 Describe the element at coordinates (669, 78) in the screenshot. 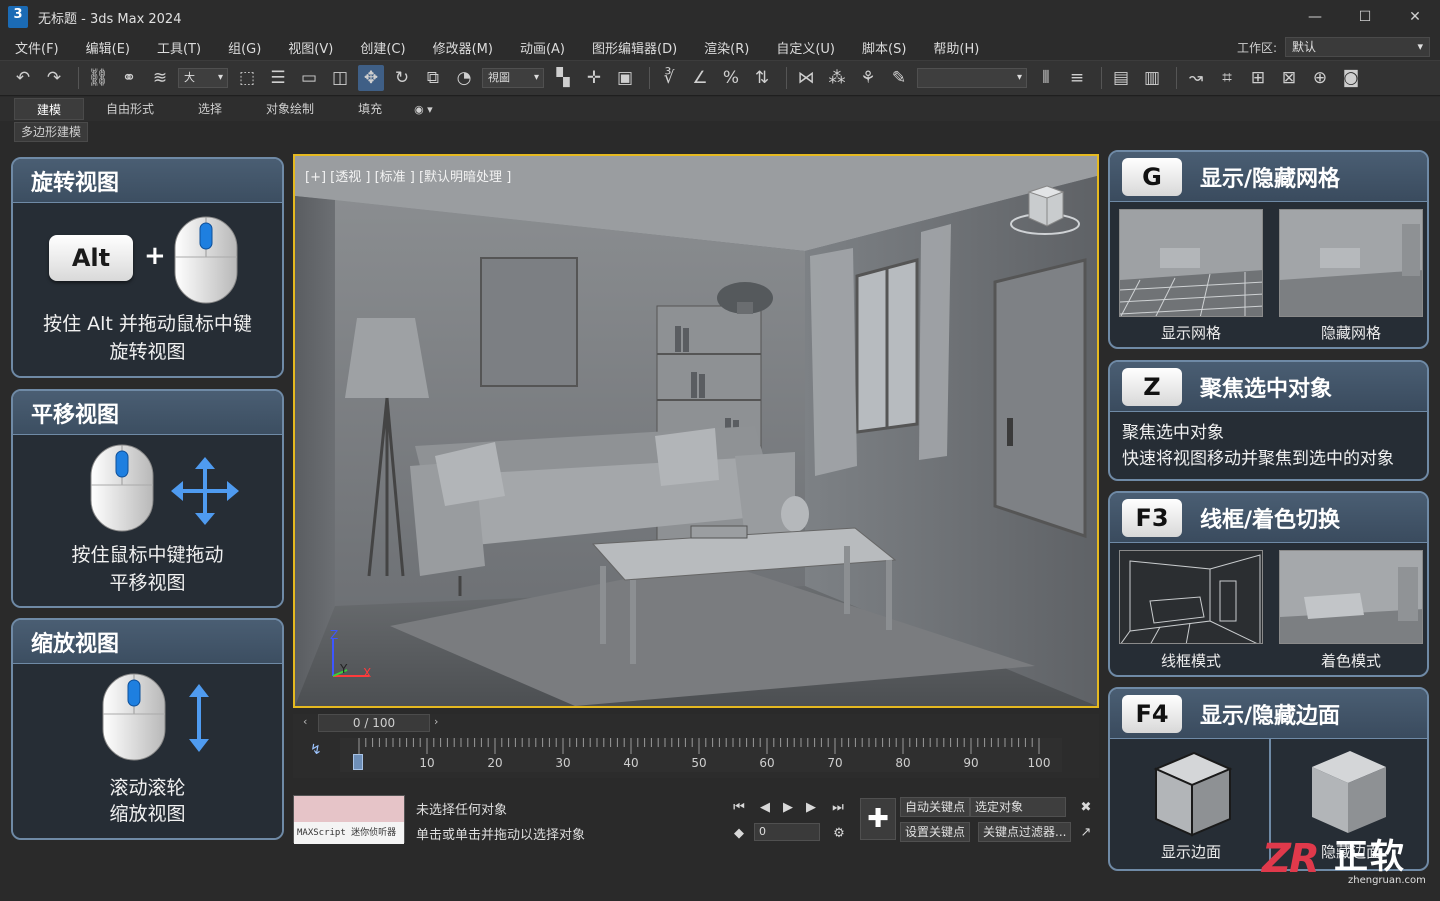

I see `snaps-toggle-icon: ∛` at that location.